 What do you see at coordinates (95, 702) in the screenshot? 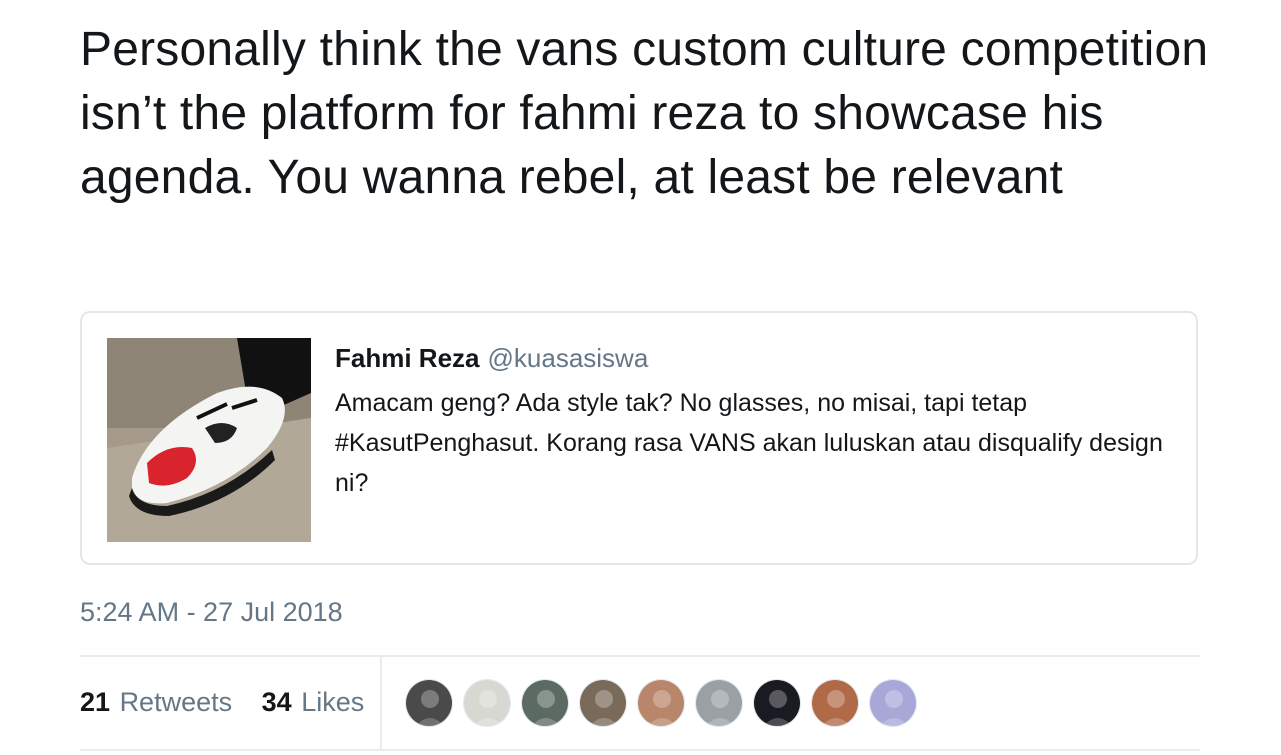
I see `retweets-count: 21` at bounding box center [95, 702].